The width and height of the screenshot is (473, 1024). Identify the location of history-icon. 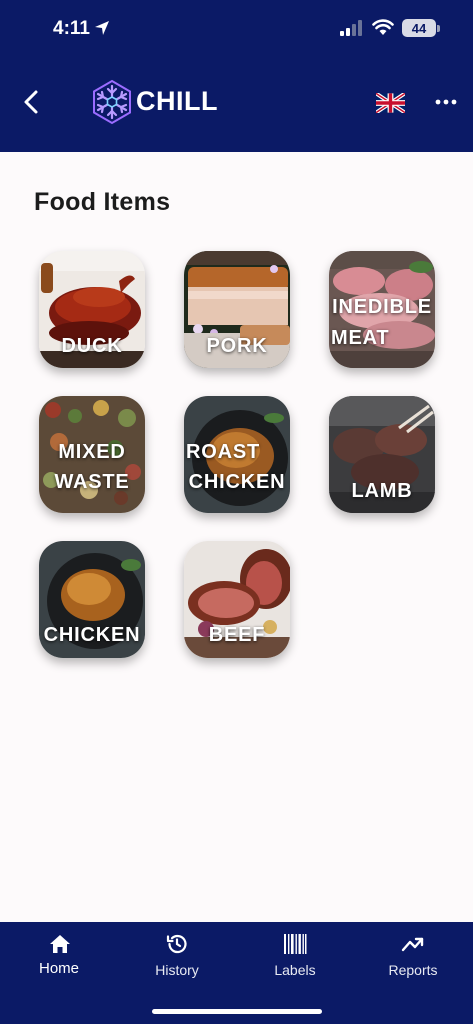
(176, 944).